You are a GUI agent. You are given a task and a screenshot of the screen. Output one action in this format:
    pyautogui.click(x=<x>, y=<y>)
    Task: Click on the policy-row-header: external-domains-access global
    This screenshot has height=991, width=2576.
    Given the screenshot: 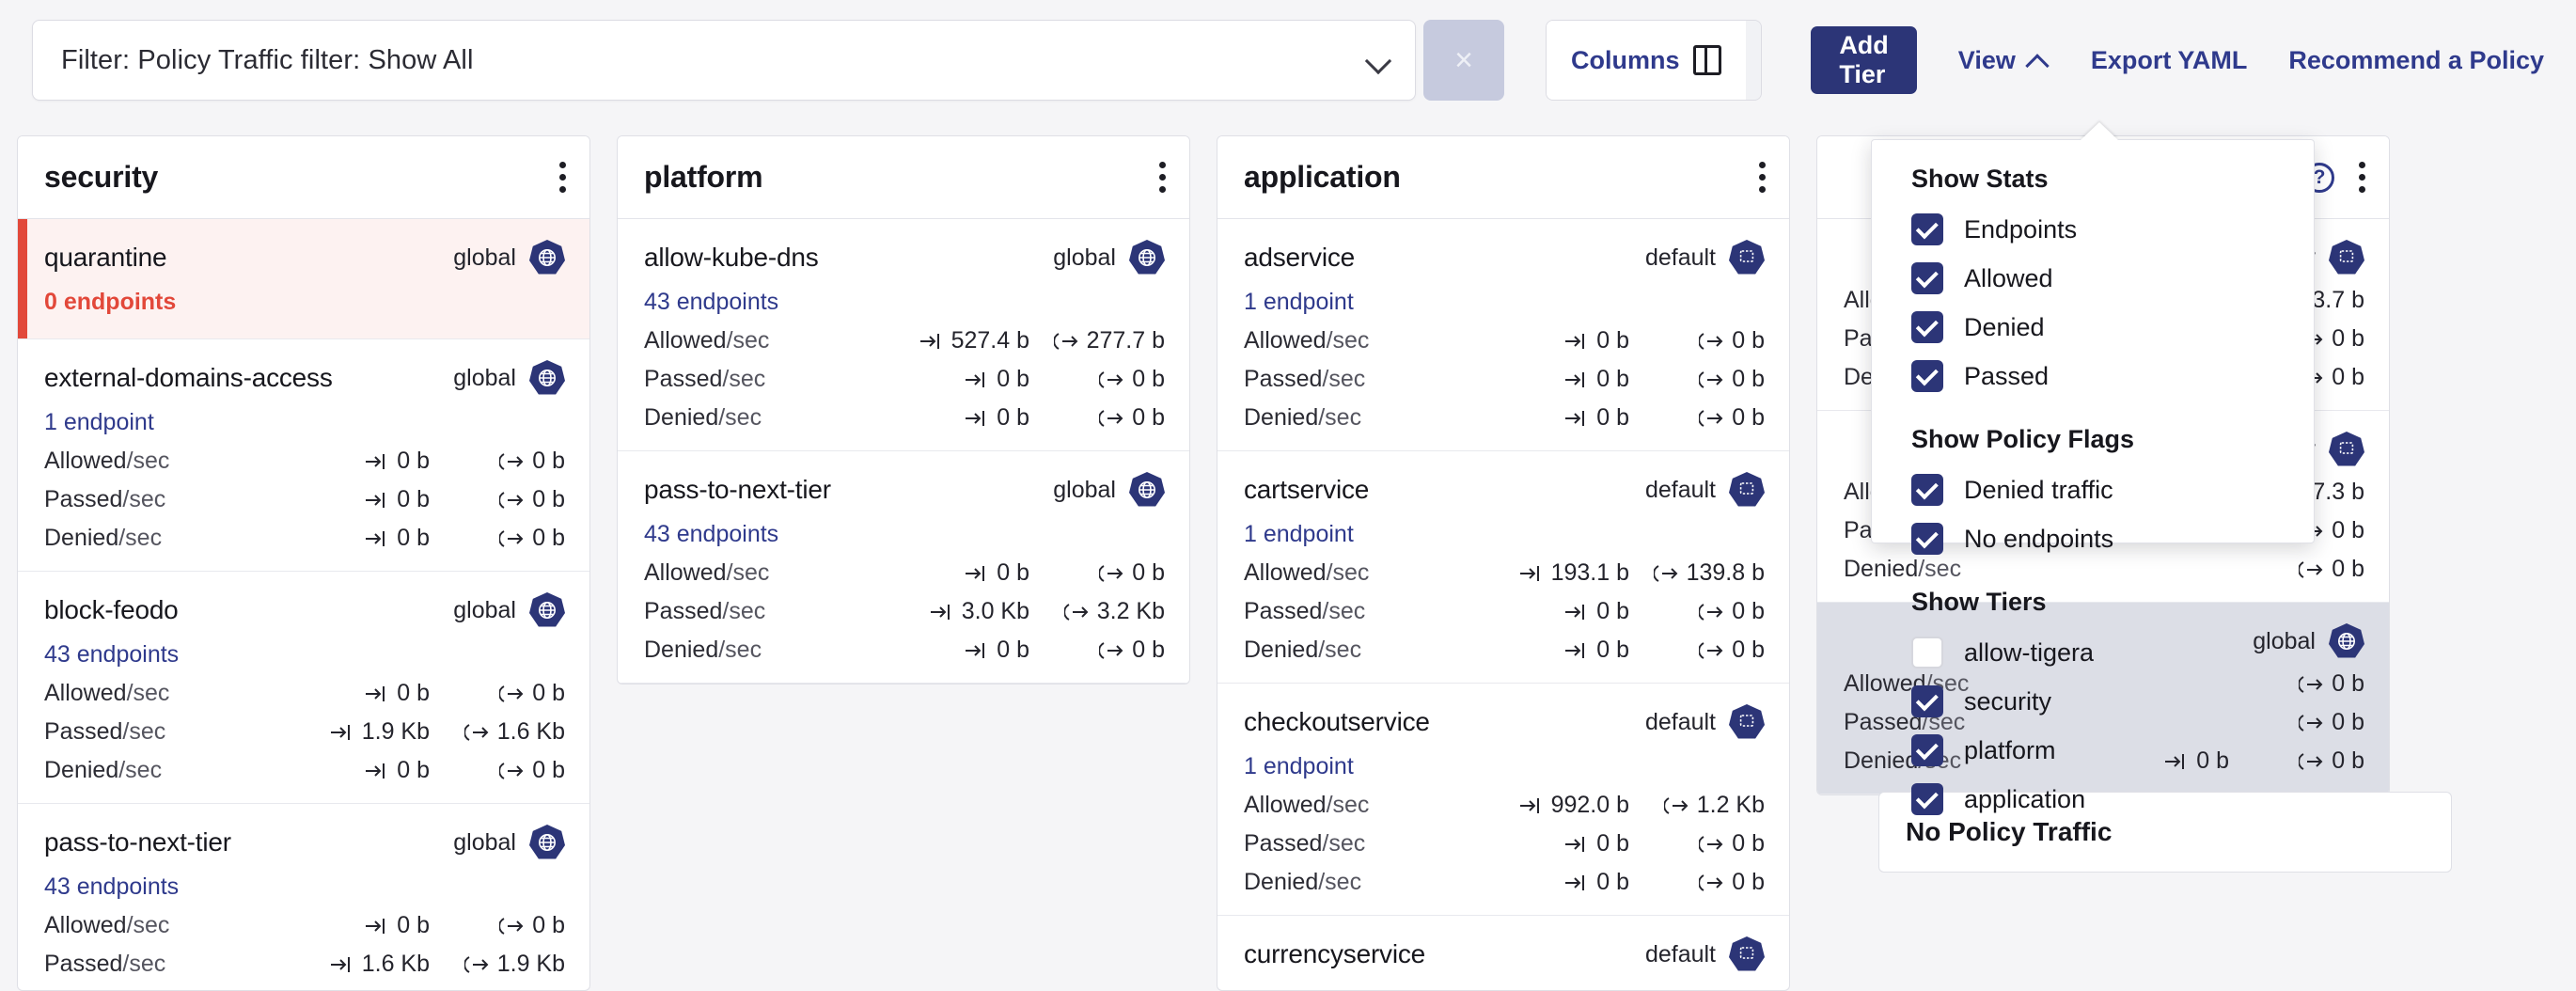 What is the action you would take?
    pyautogui.click(x=305, y=378)
    